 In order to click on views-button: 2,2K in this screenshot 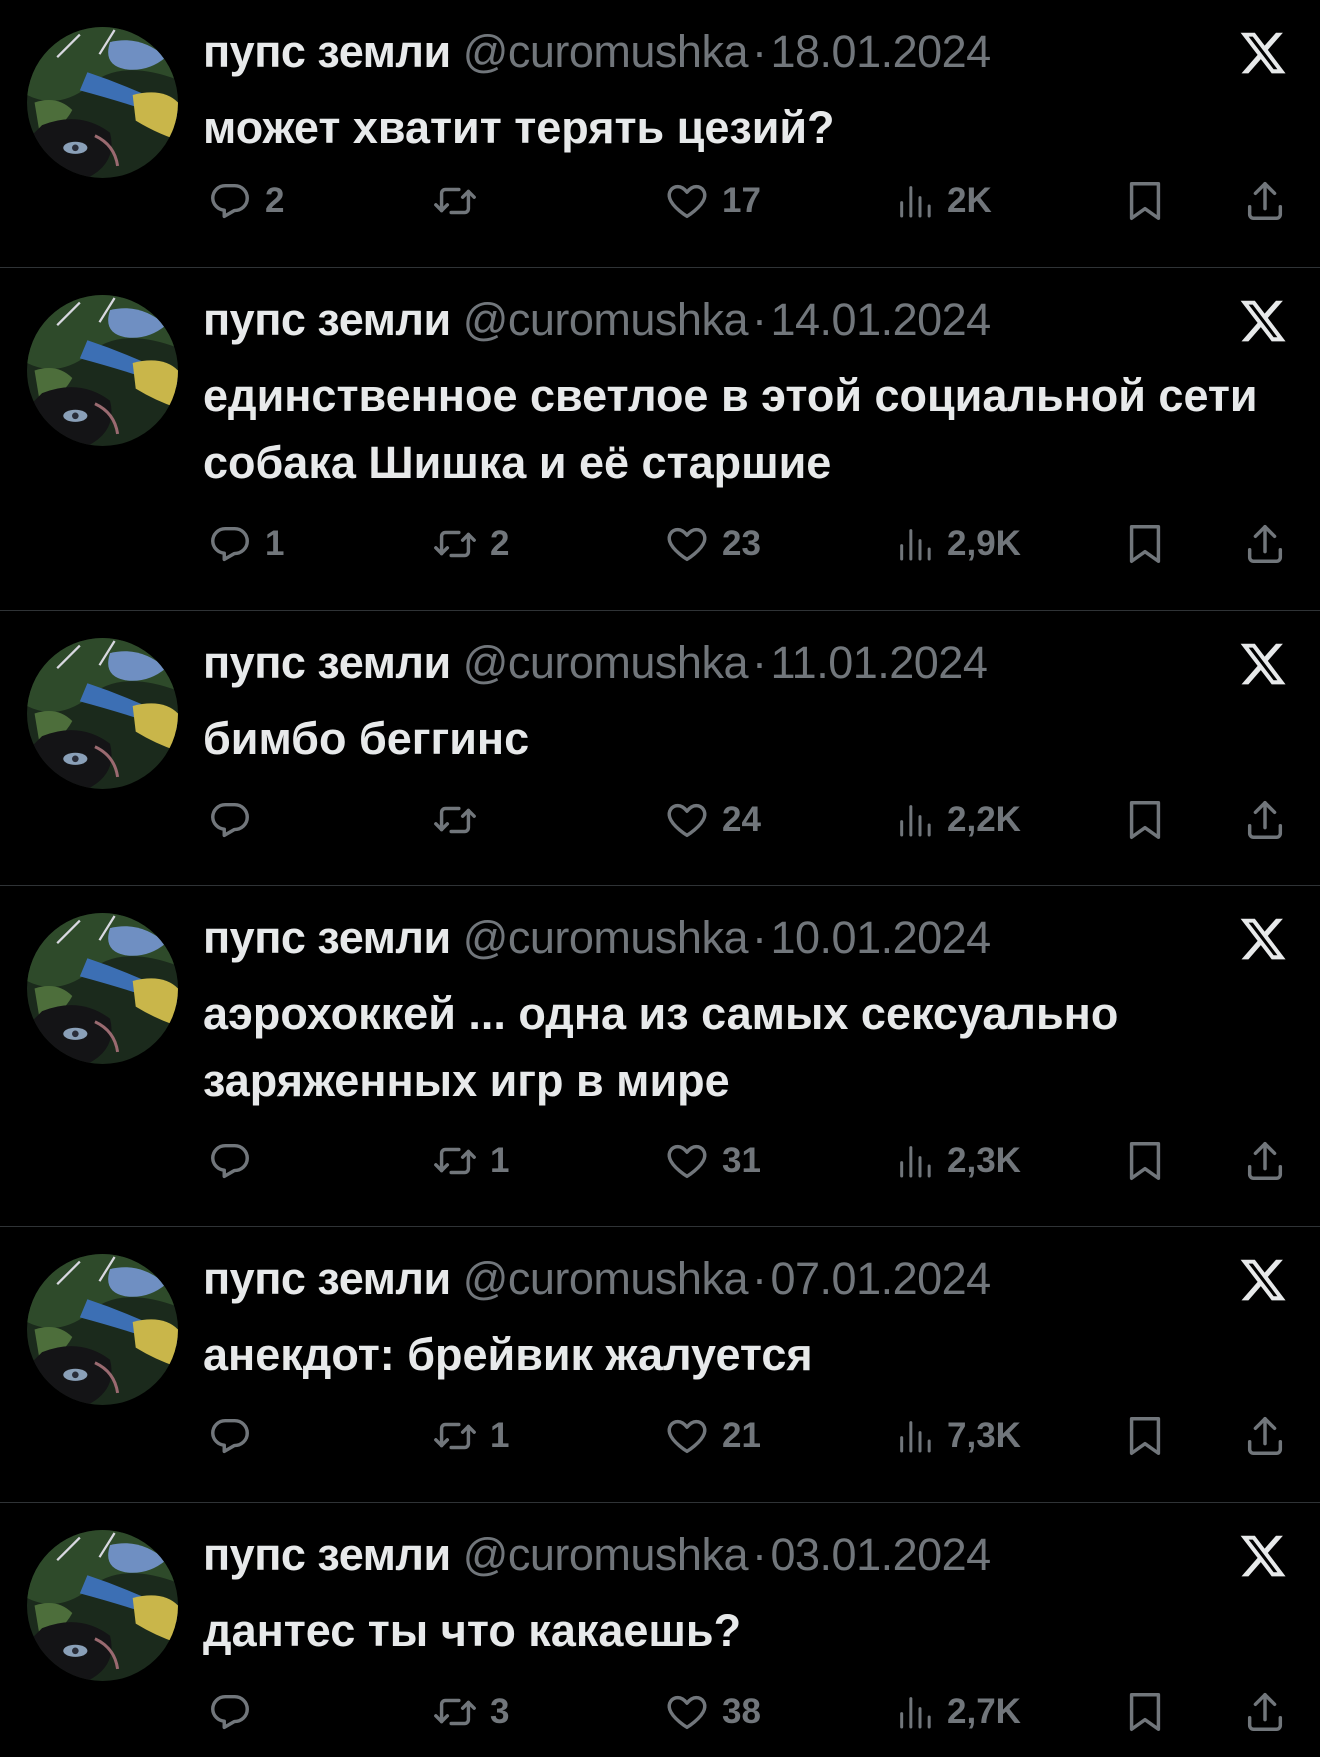, I will do `click(958, 820)`.